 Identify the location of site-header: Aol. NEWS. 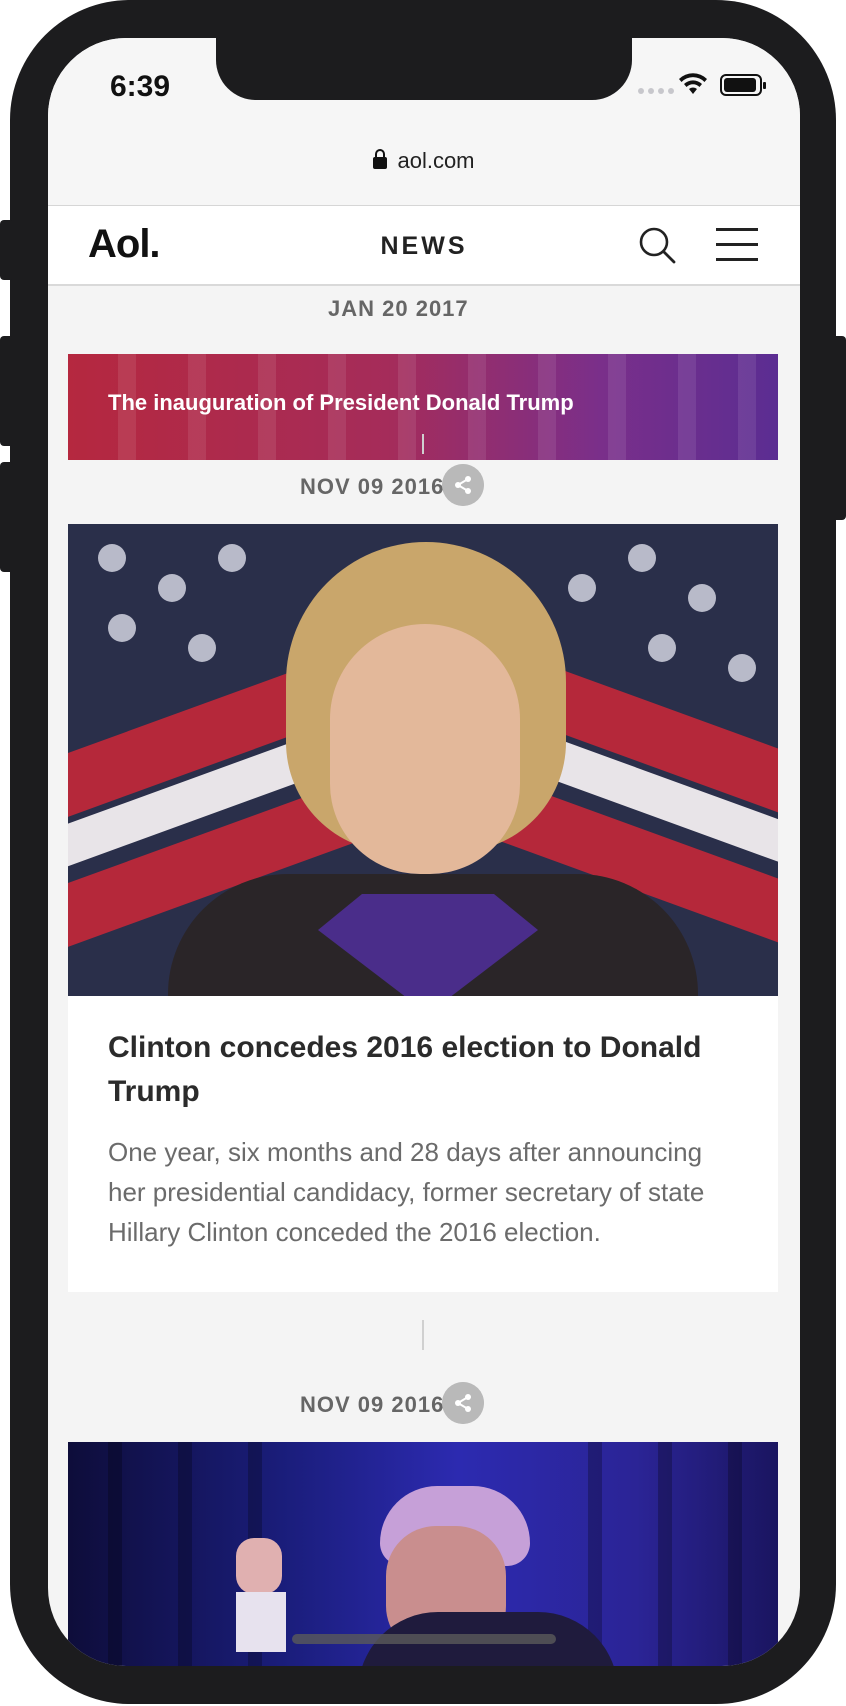
(424, 246).